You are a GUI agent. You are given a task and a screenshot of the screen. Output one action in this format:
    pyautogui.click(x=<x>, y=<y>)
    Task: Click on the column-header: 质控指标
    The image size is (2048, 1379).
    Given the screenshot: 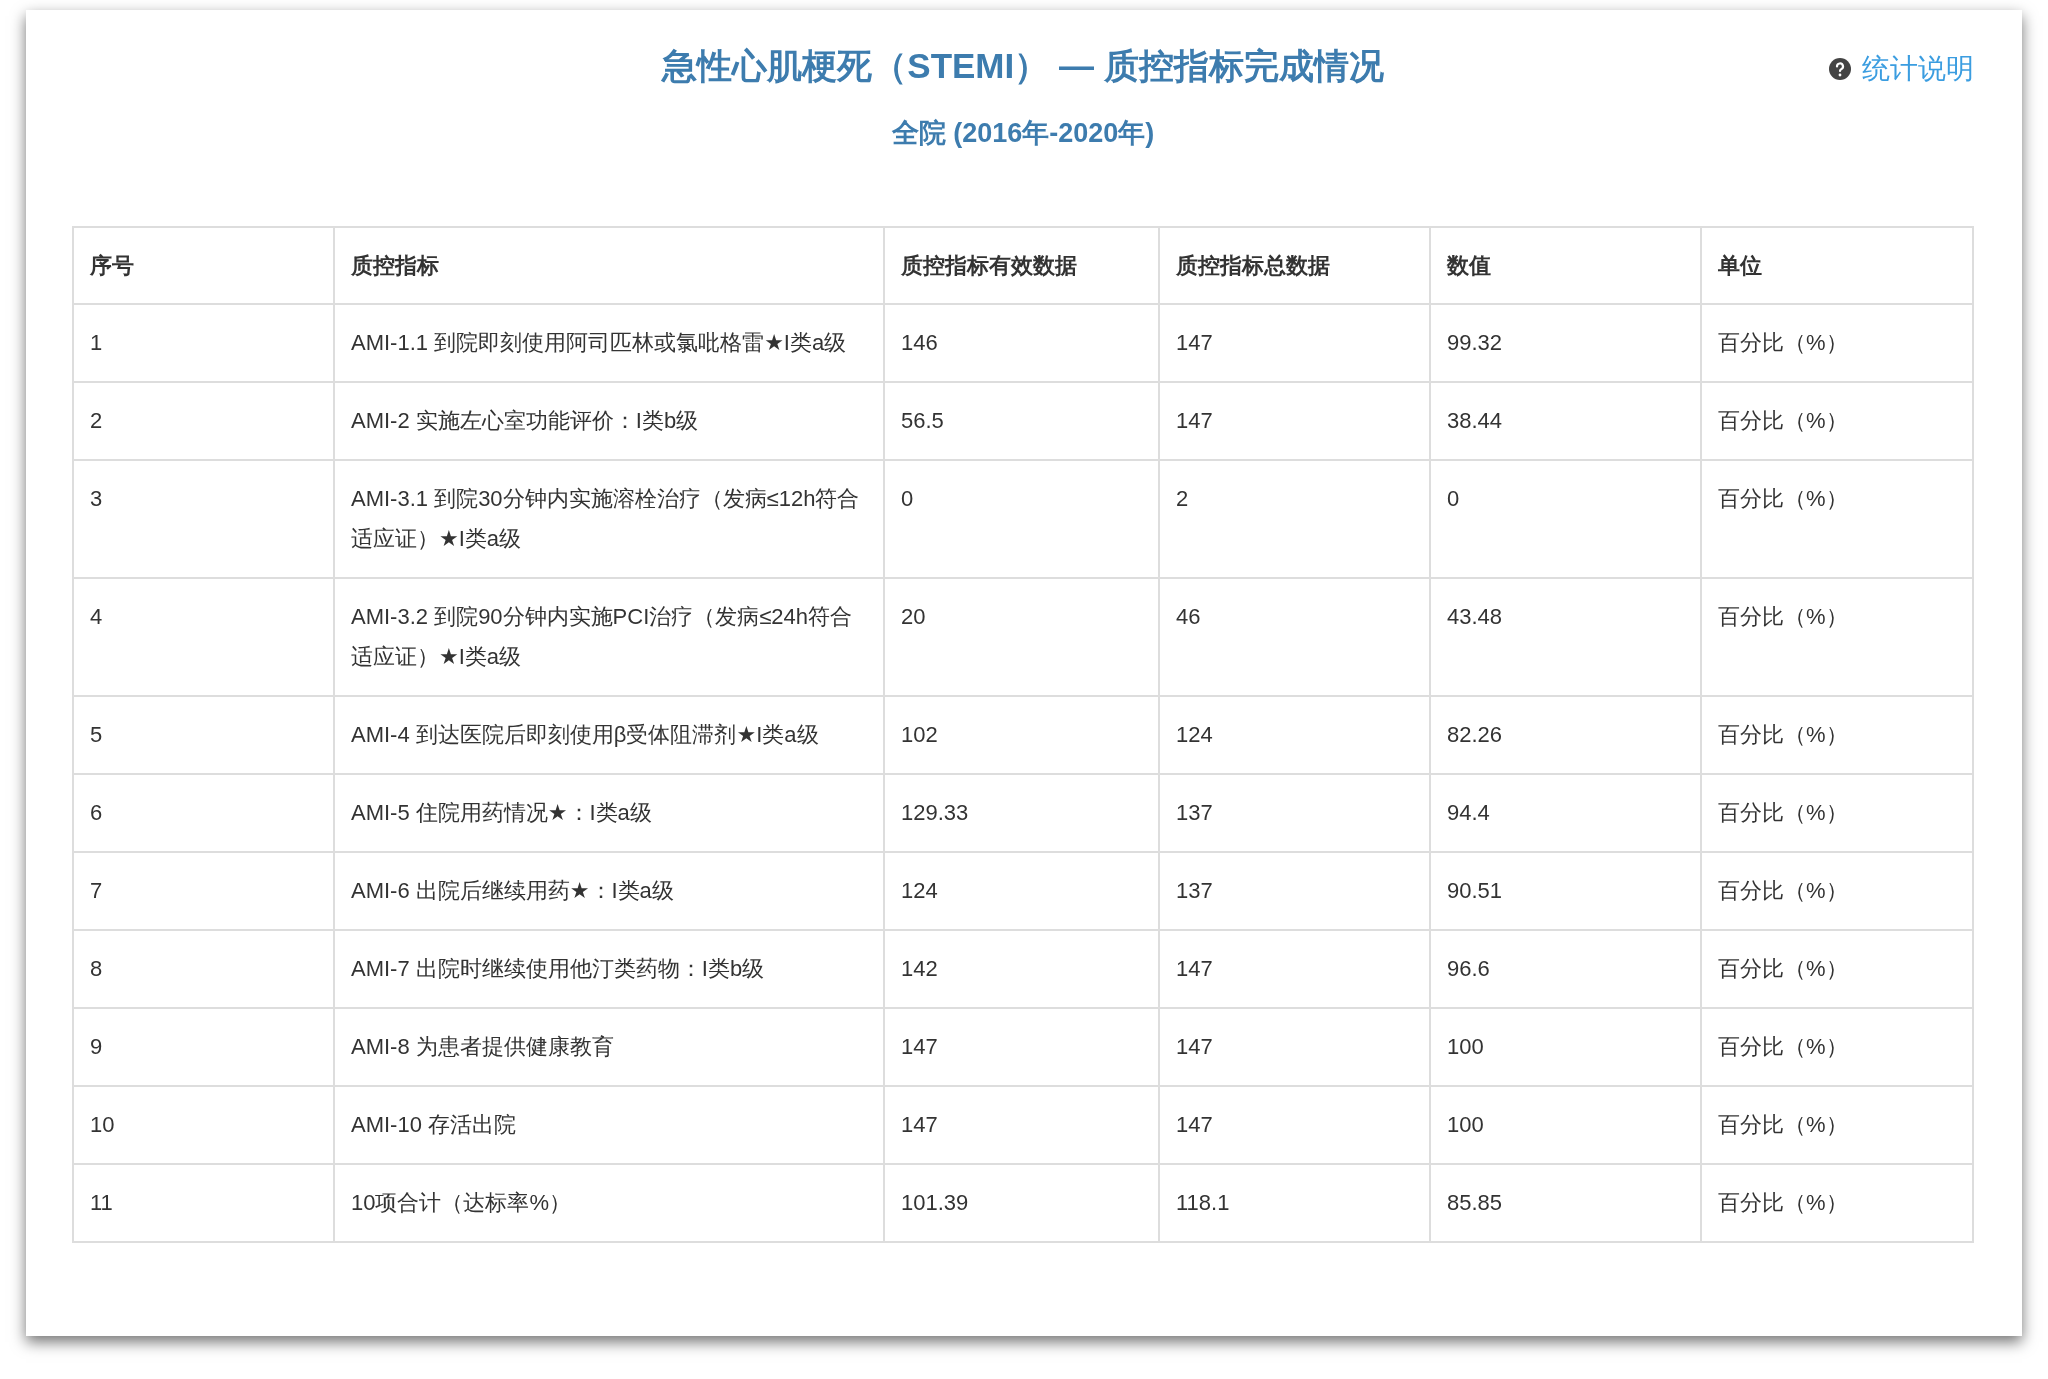 What is the action you would take?
    pyautogui.click(x=609, y=265)
    